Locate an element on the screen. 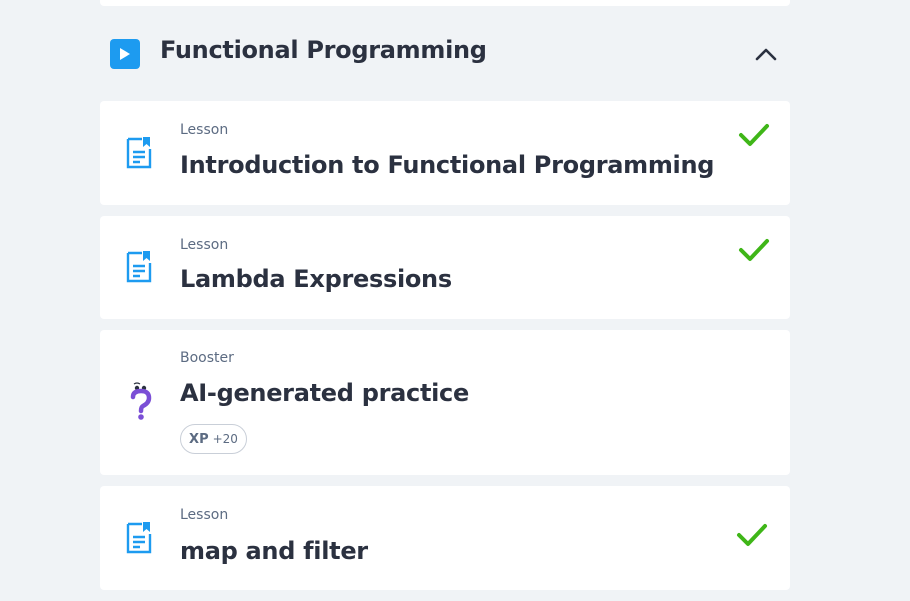 This screenshot has height=601, width=910. xp-label: XP is located at coordinates (199, 439).